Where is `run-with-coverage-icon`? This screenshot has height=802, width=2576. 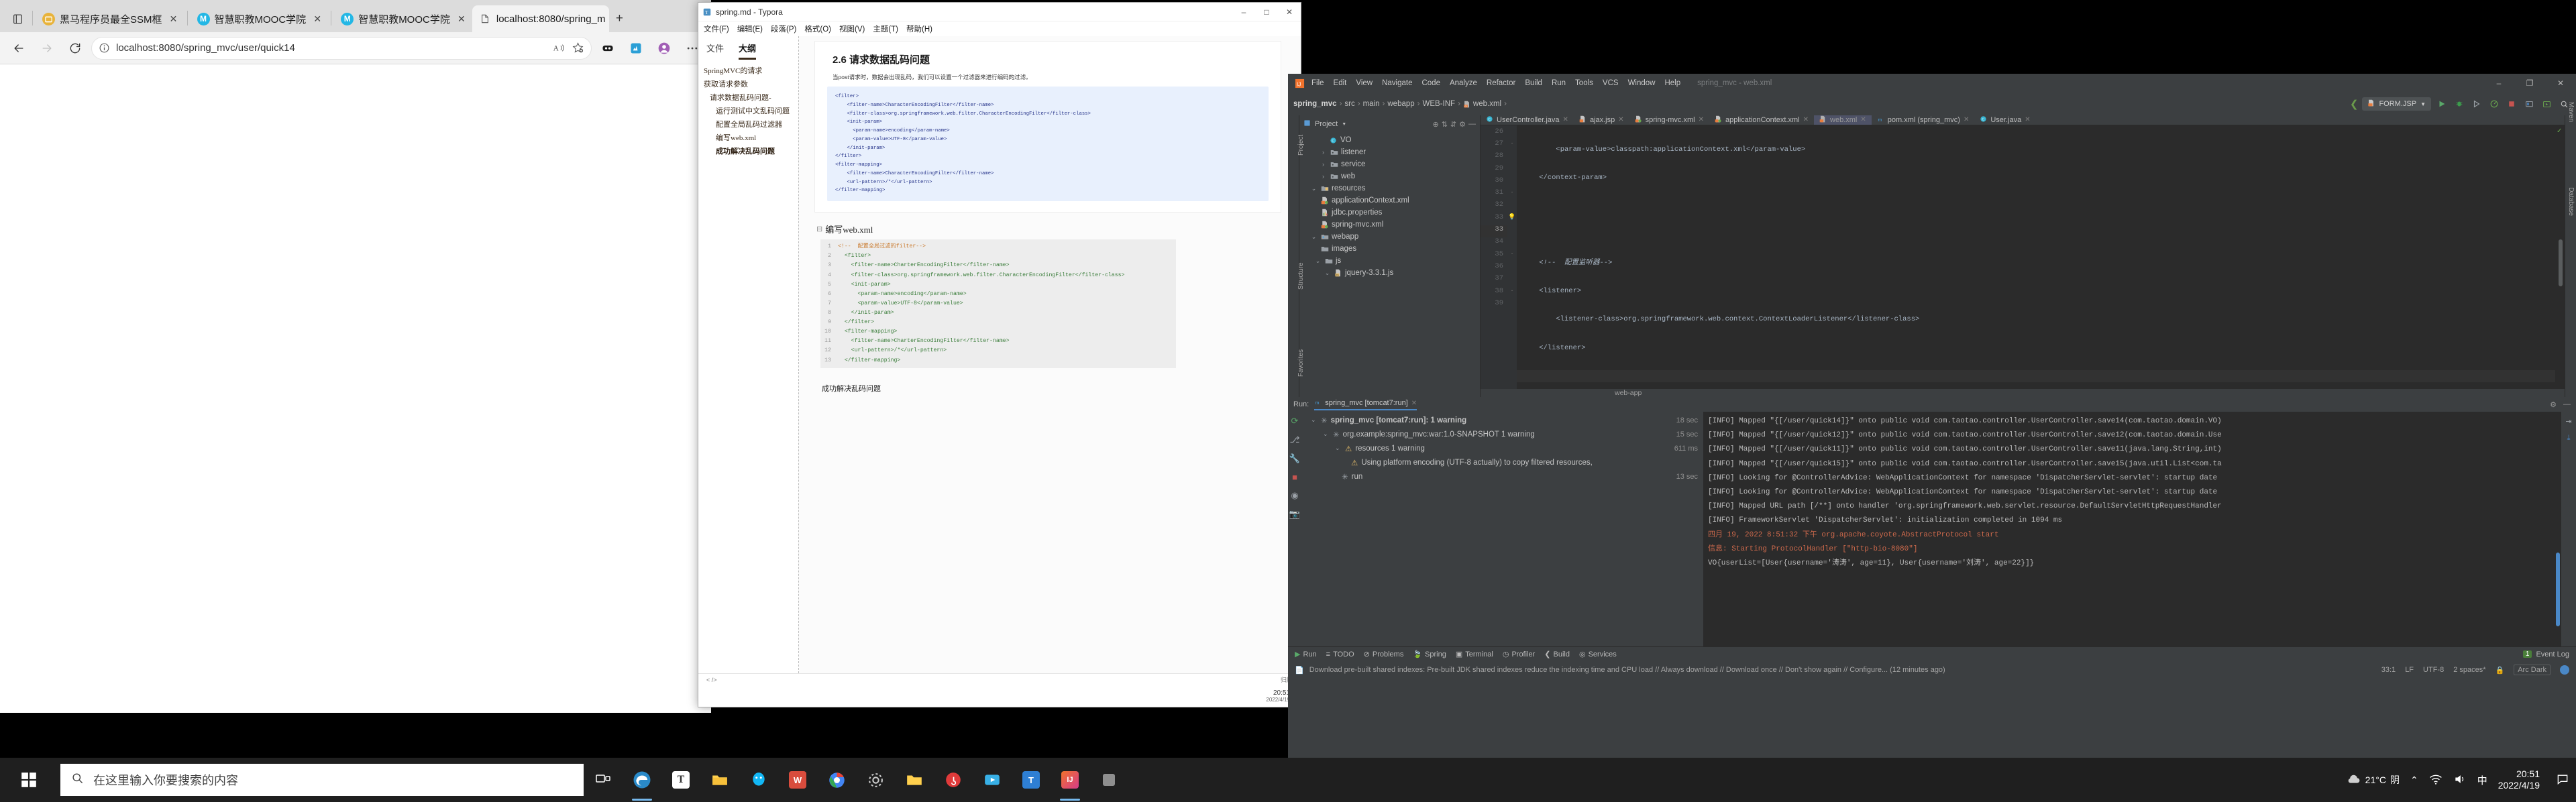 run-with-coverage-icon is located at coordinates (2476, 104).